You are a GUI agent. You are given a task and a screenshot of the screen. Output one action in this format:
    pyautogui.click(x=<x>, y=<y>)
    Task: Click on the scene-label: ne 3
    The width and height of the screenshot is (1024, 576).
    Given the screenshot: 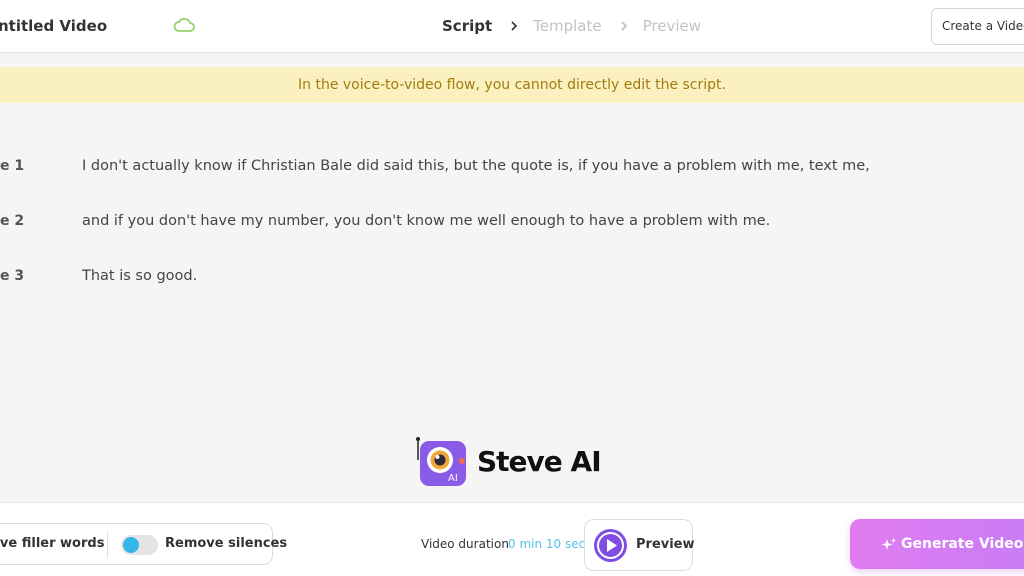 What is the action you would take?
    pyautogui.click(x=12, y=276)
    